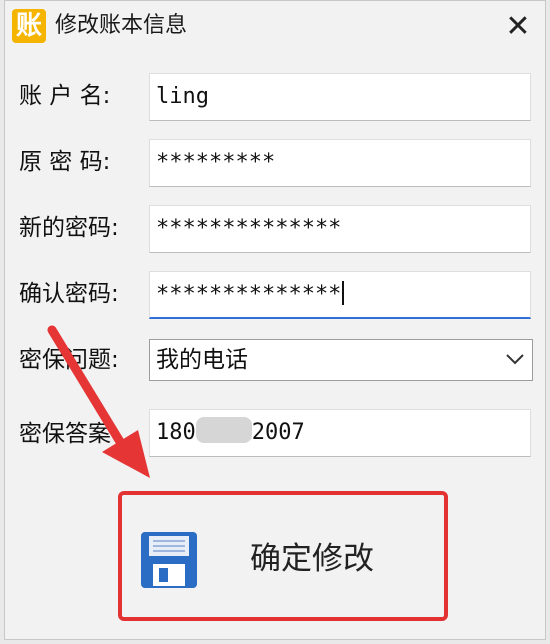 This screenshot has height=644, width=550. I want to click on new-password-input: **************, so click(340, 229).